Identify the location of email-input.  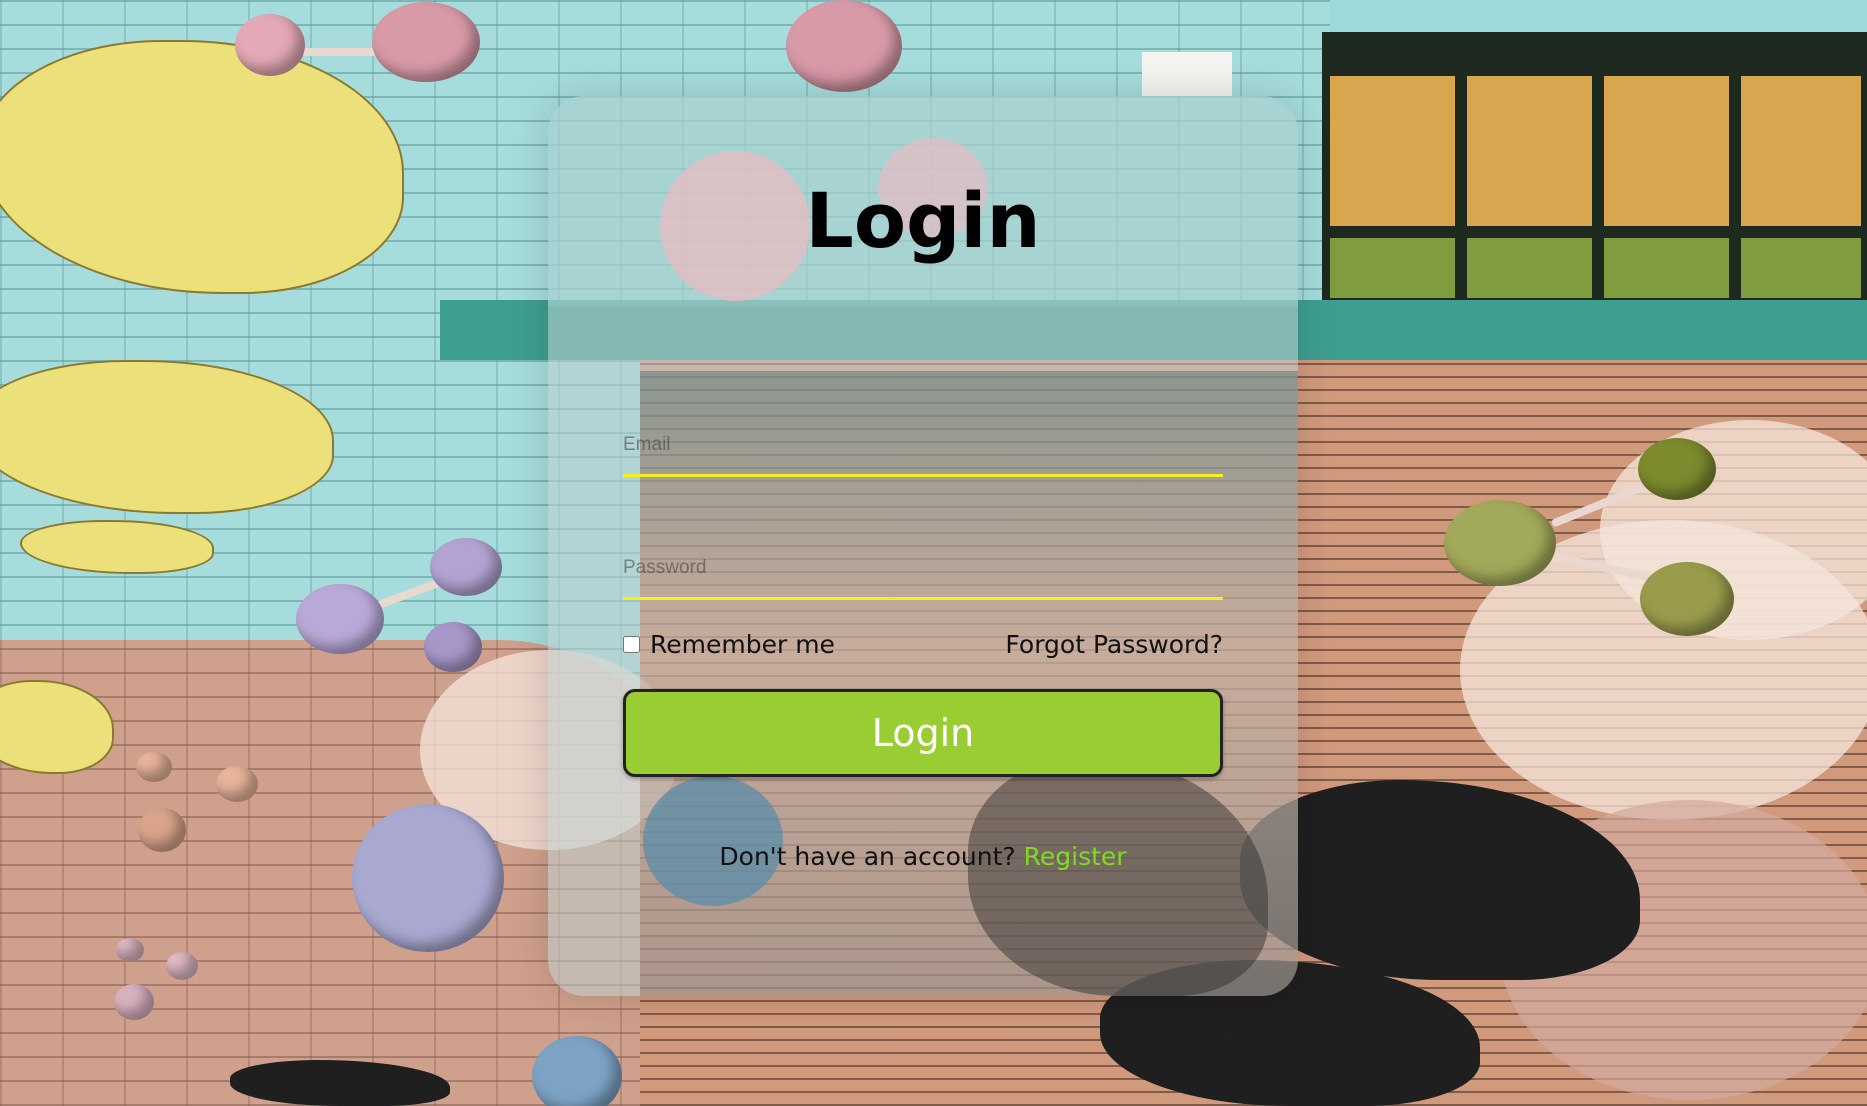
(923, 445).